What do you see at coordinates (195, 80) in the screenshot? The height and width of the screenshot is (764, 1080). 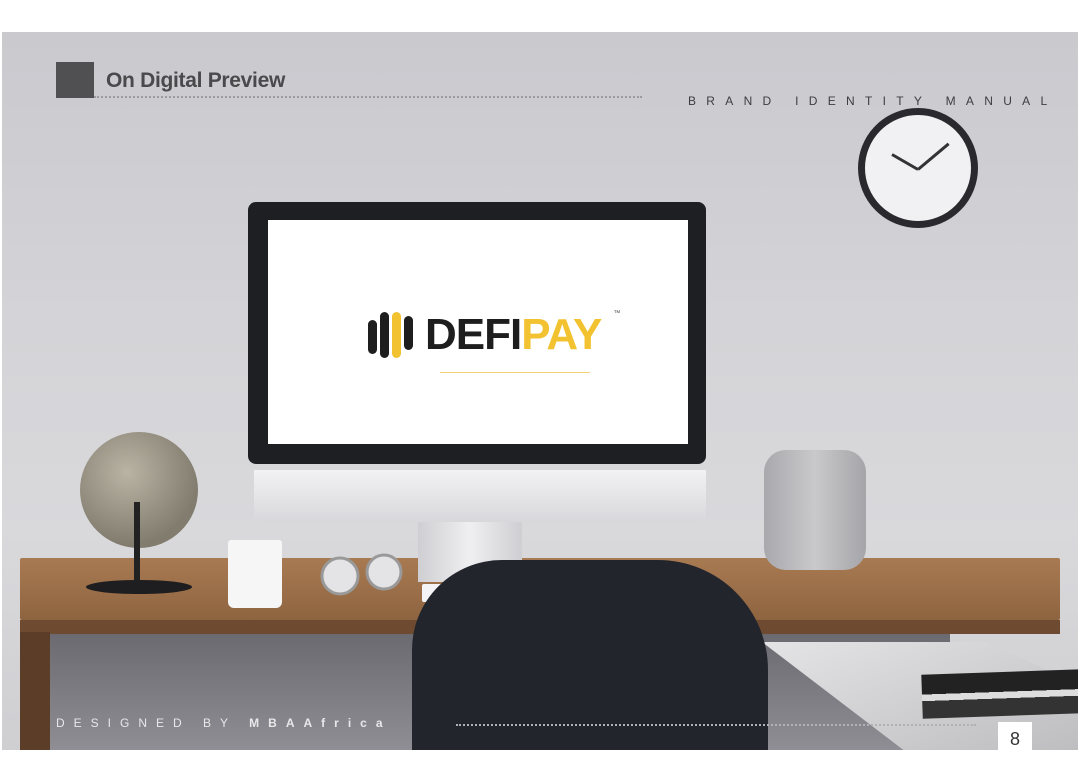 I see `page-title: On Digital Preview` at bounding box center [195, 80].